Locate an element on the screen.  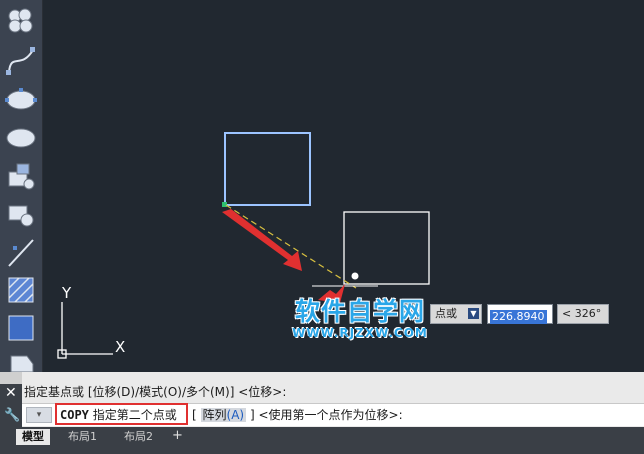
option-array: 阵列(A) is located at coordinates (223, 415).